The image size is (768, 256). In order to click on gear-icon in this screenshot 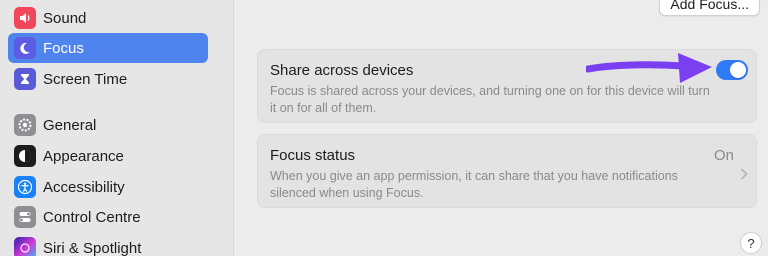, I will do `click(25, 125)`.